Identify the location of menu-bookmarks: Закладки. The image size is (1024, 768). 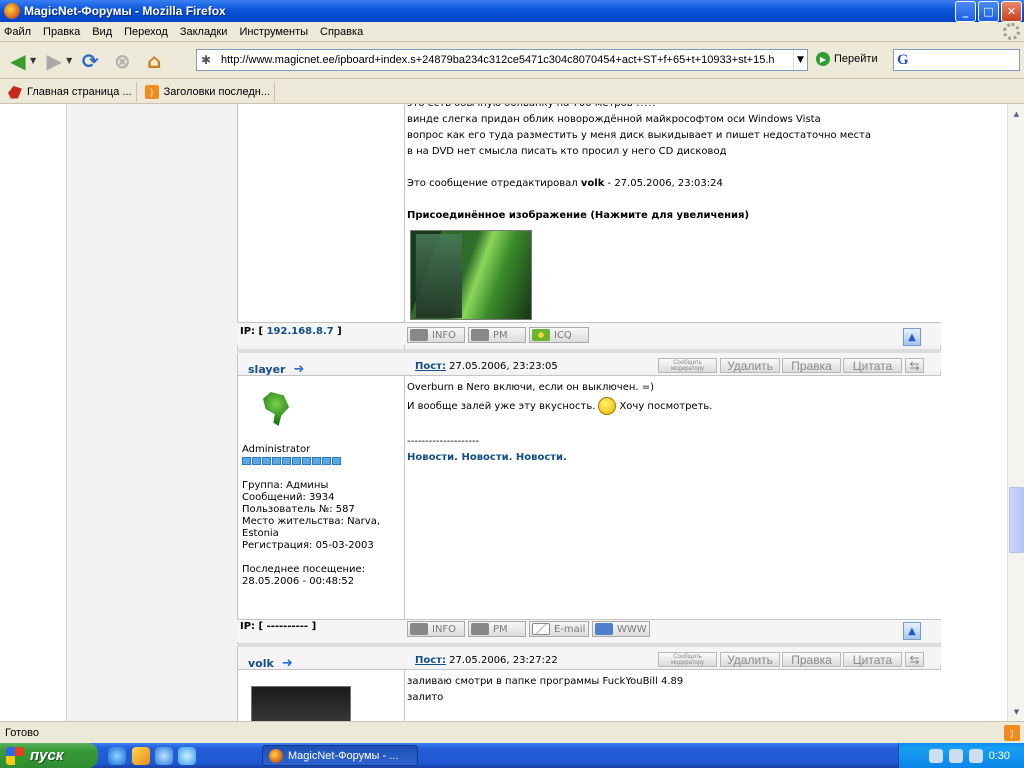
(204, 32).